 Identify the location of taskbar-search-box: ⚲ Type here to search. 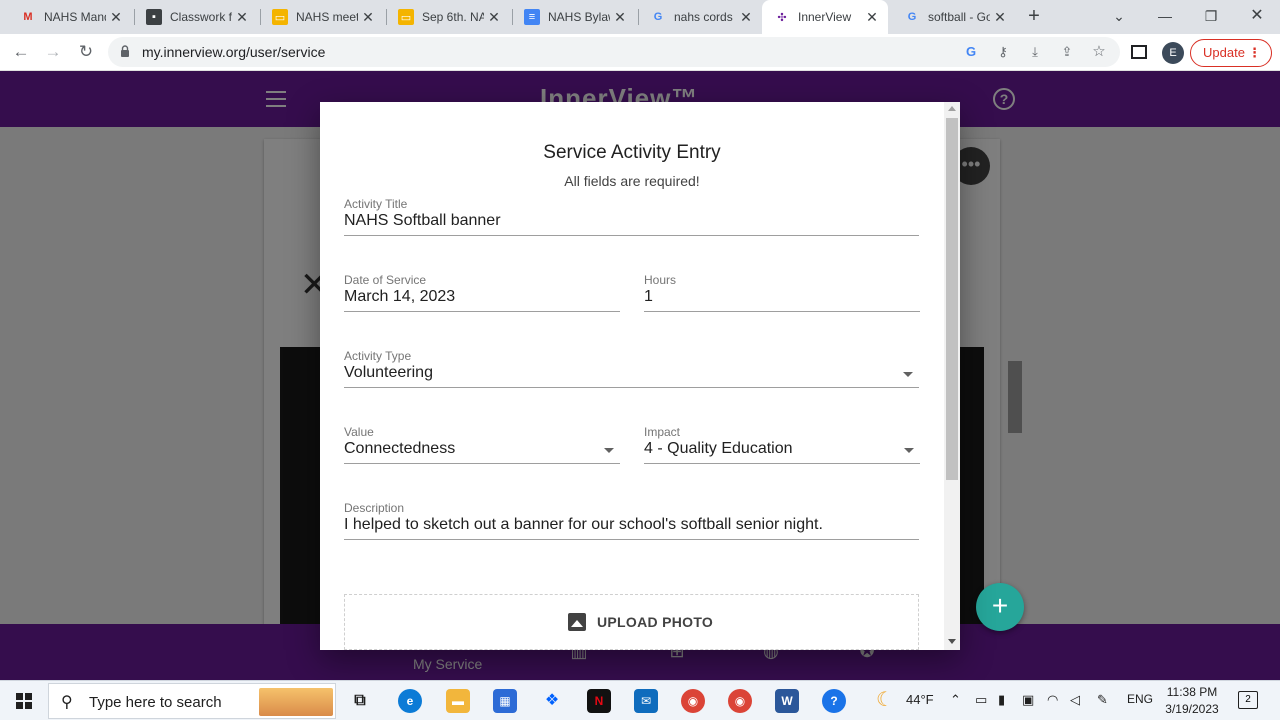
(192, 701).